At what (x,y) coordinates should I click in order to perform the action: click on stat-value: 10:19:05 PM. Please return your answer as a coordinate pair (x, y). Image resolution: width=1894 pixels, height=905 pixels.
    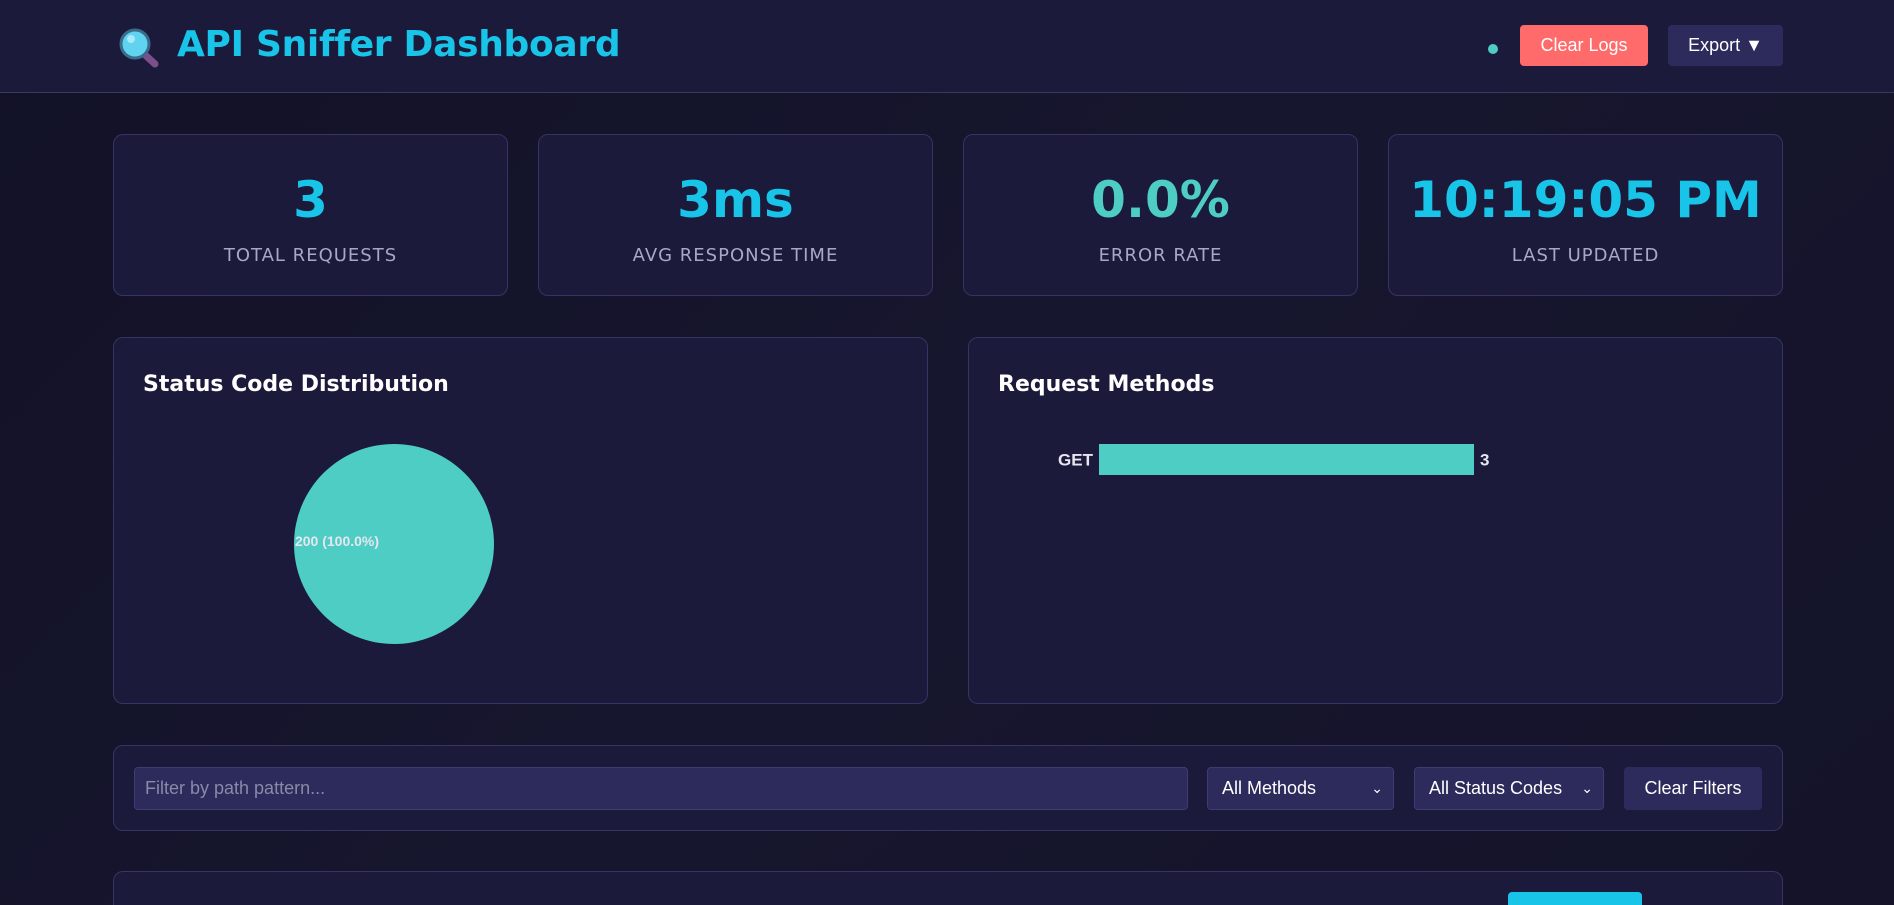
    Looking at the image, I should click on (1585, 200).